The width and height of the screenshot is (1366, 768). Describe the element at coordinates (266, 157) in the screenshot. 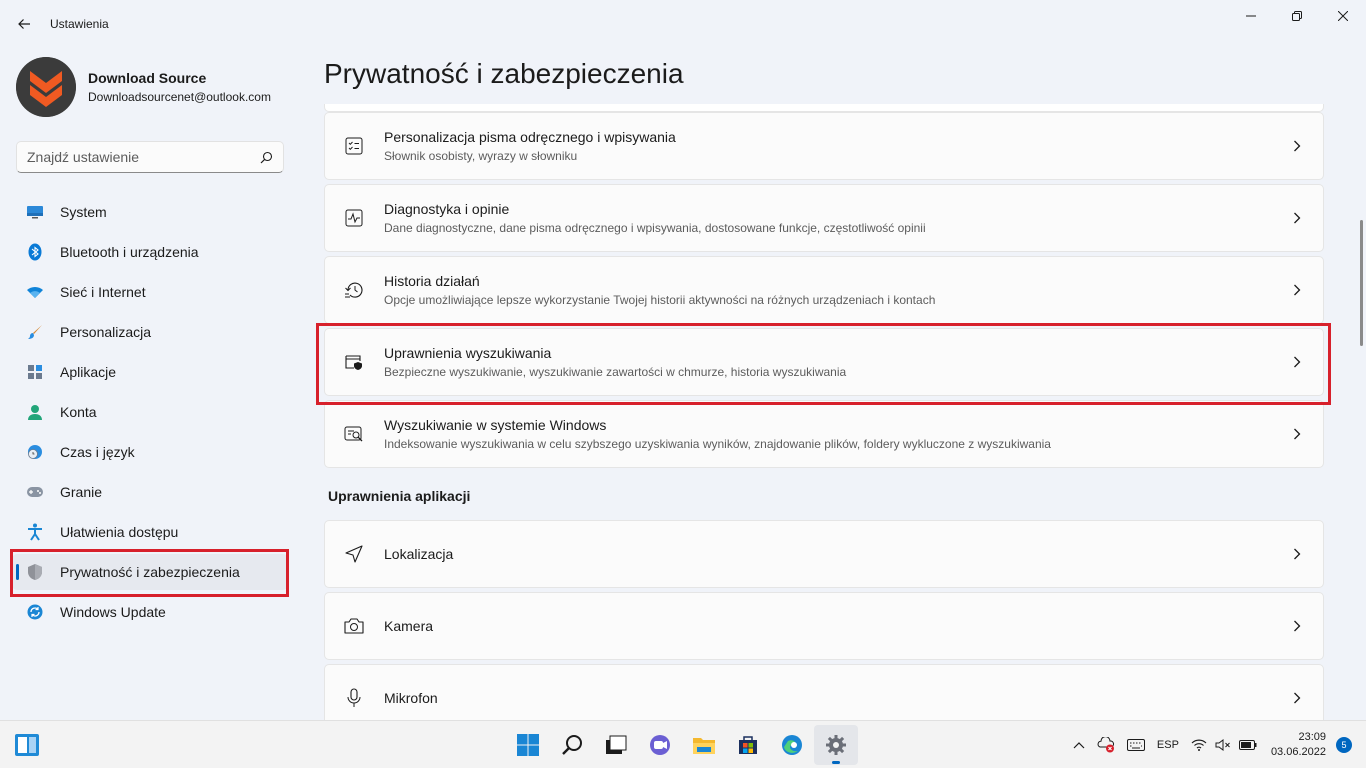

I see `search-icon` at that location.